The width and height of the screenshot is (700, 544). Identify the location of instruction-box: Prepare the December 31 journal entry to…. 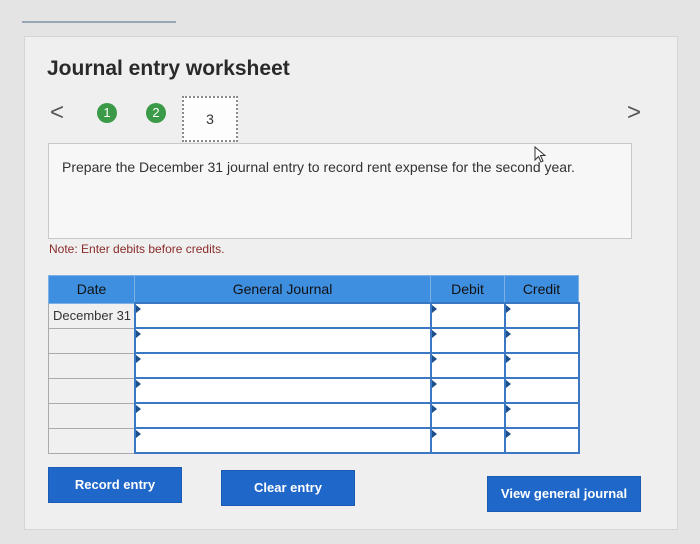
(340, 191).